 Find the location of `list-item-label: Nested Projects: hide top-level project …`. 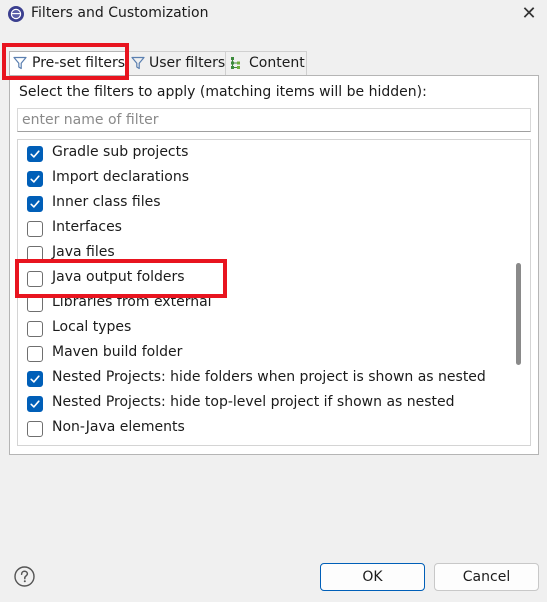

list-item-label: Nested Projects: hide top-level project … is located at coordinates (253, 402).